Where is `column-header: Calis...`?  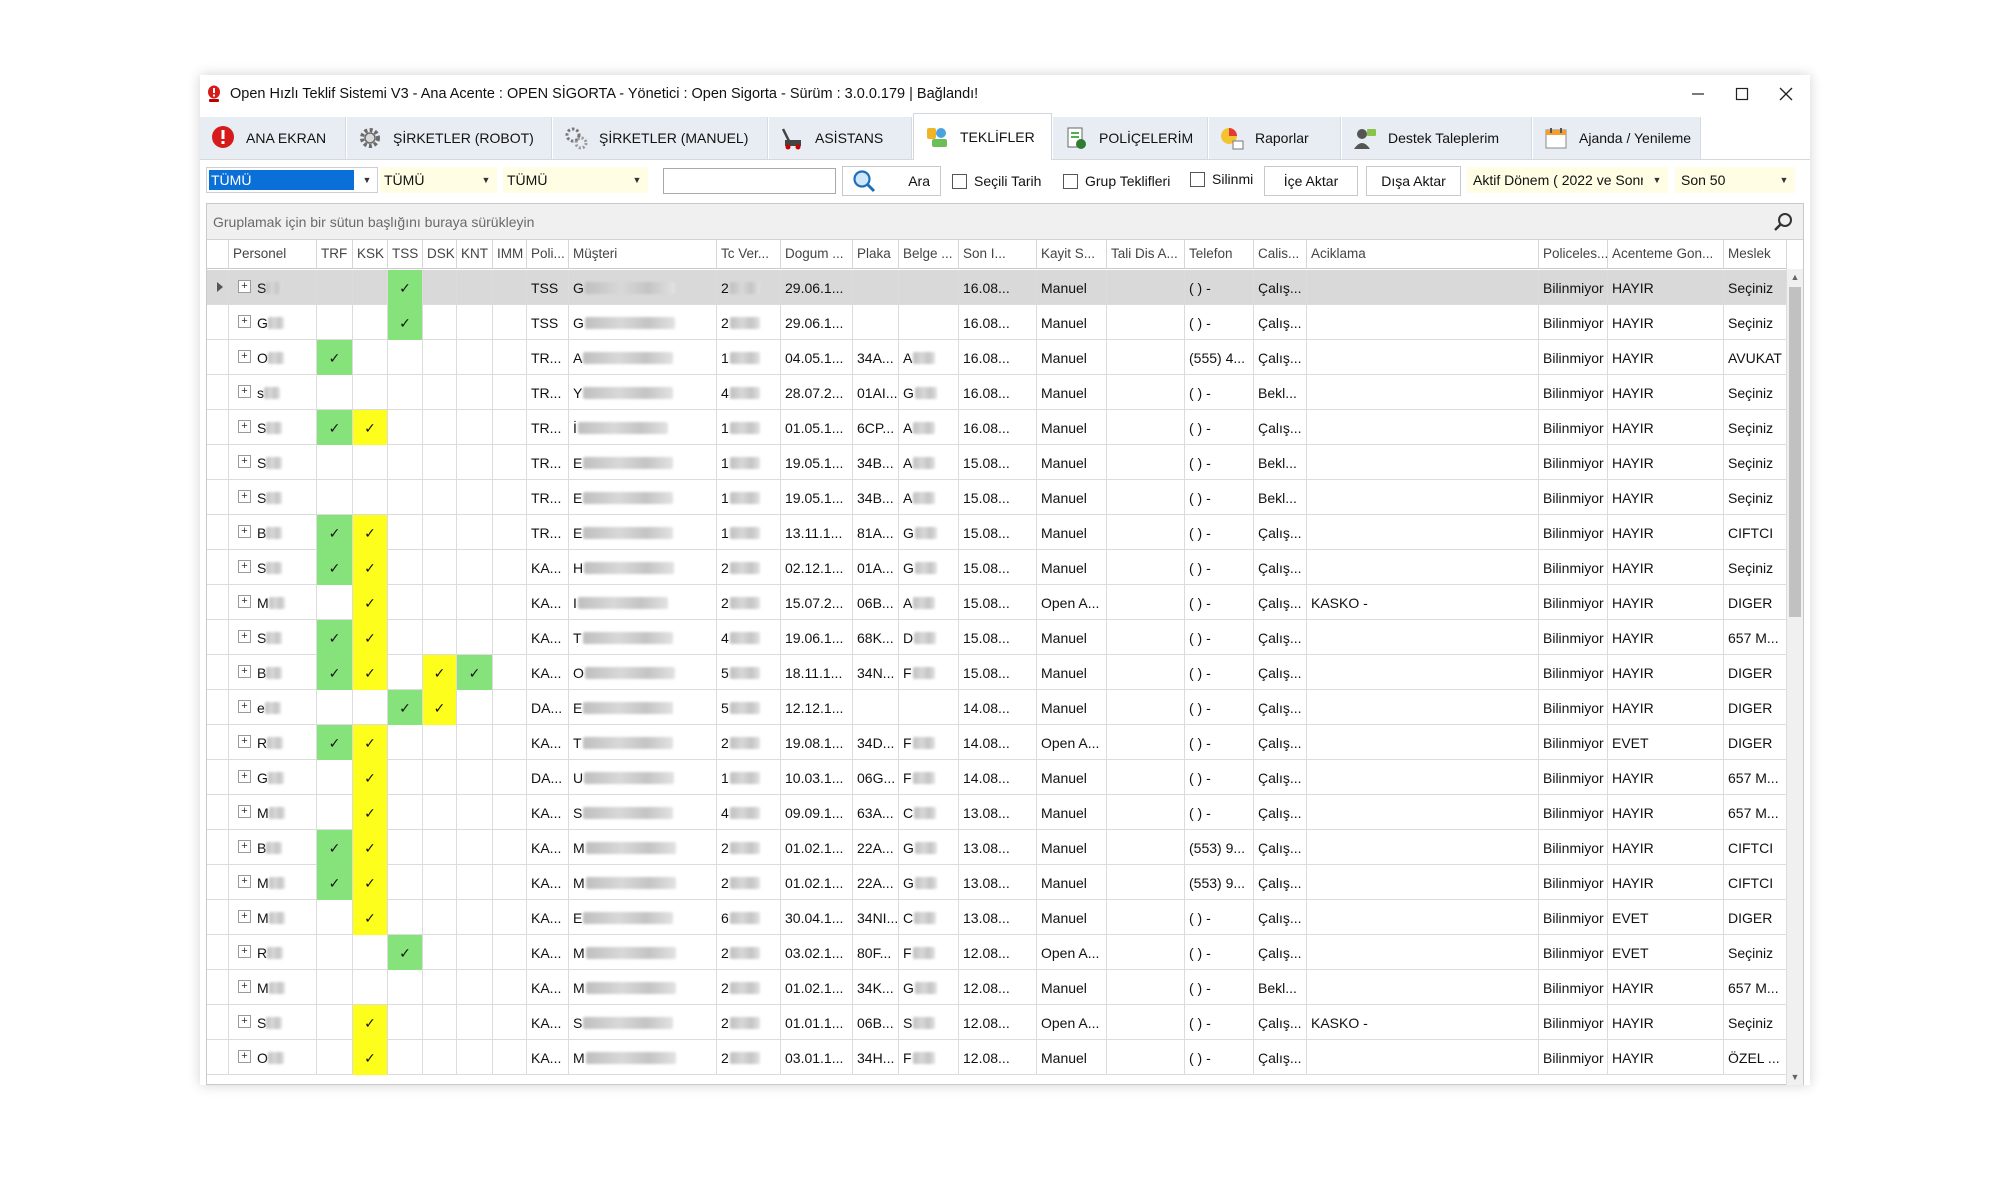 column-header: Calis... is located at coordinates (1280, 254).